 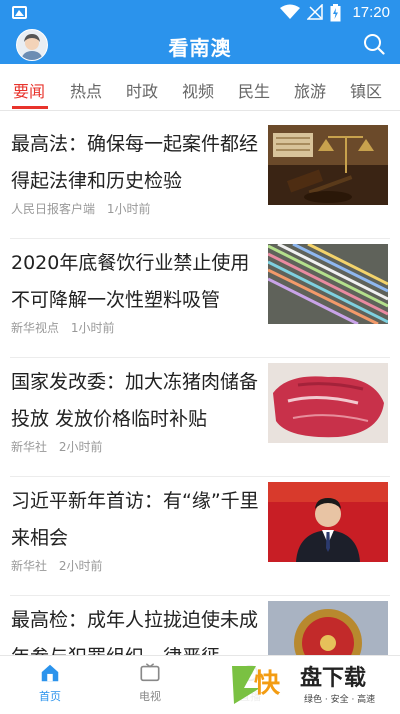 I want to click on svg-text: 快, so click(x=267, y=684).